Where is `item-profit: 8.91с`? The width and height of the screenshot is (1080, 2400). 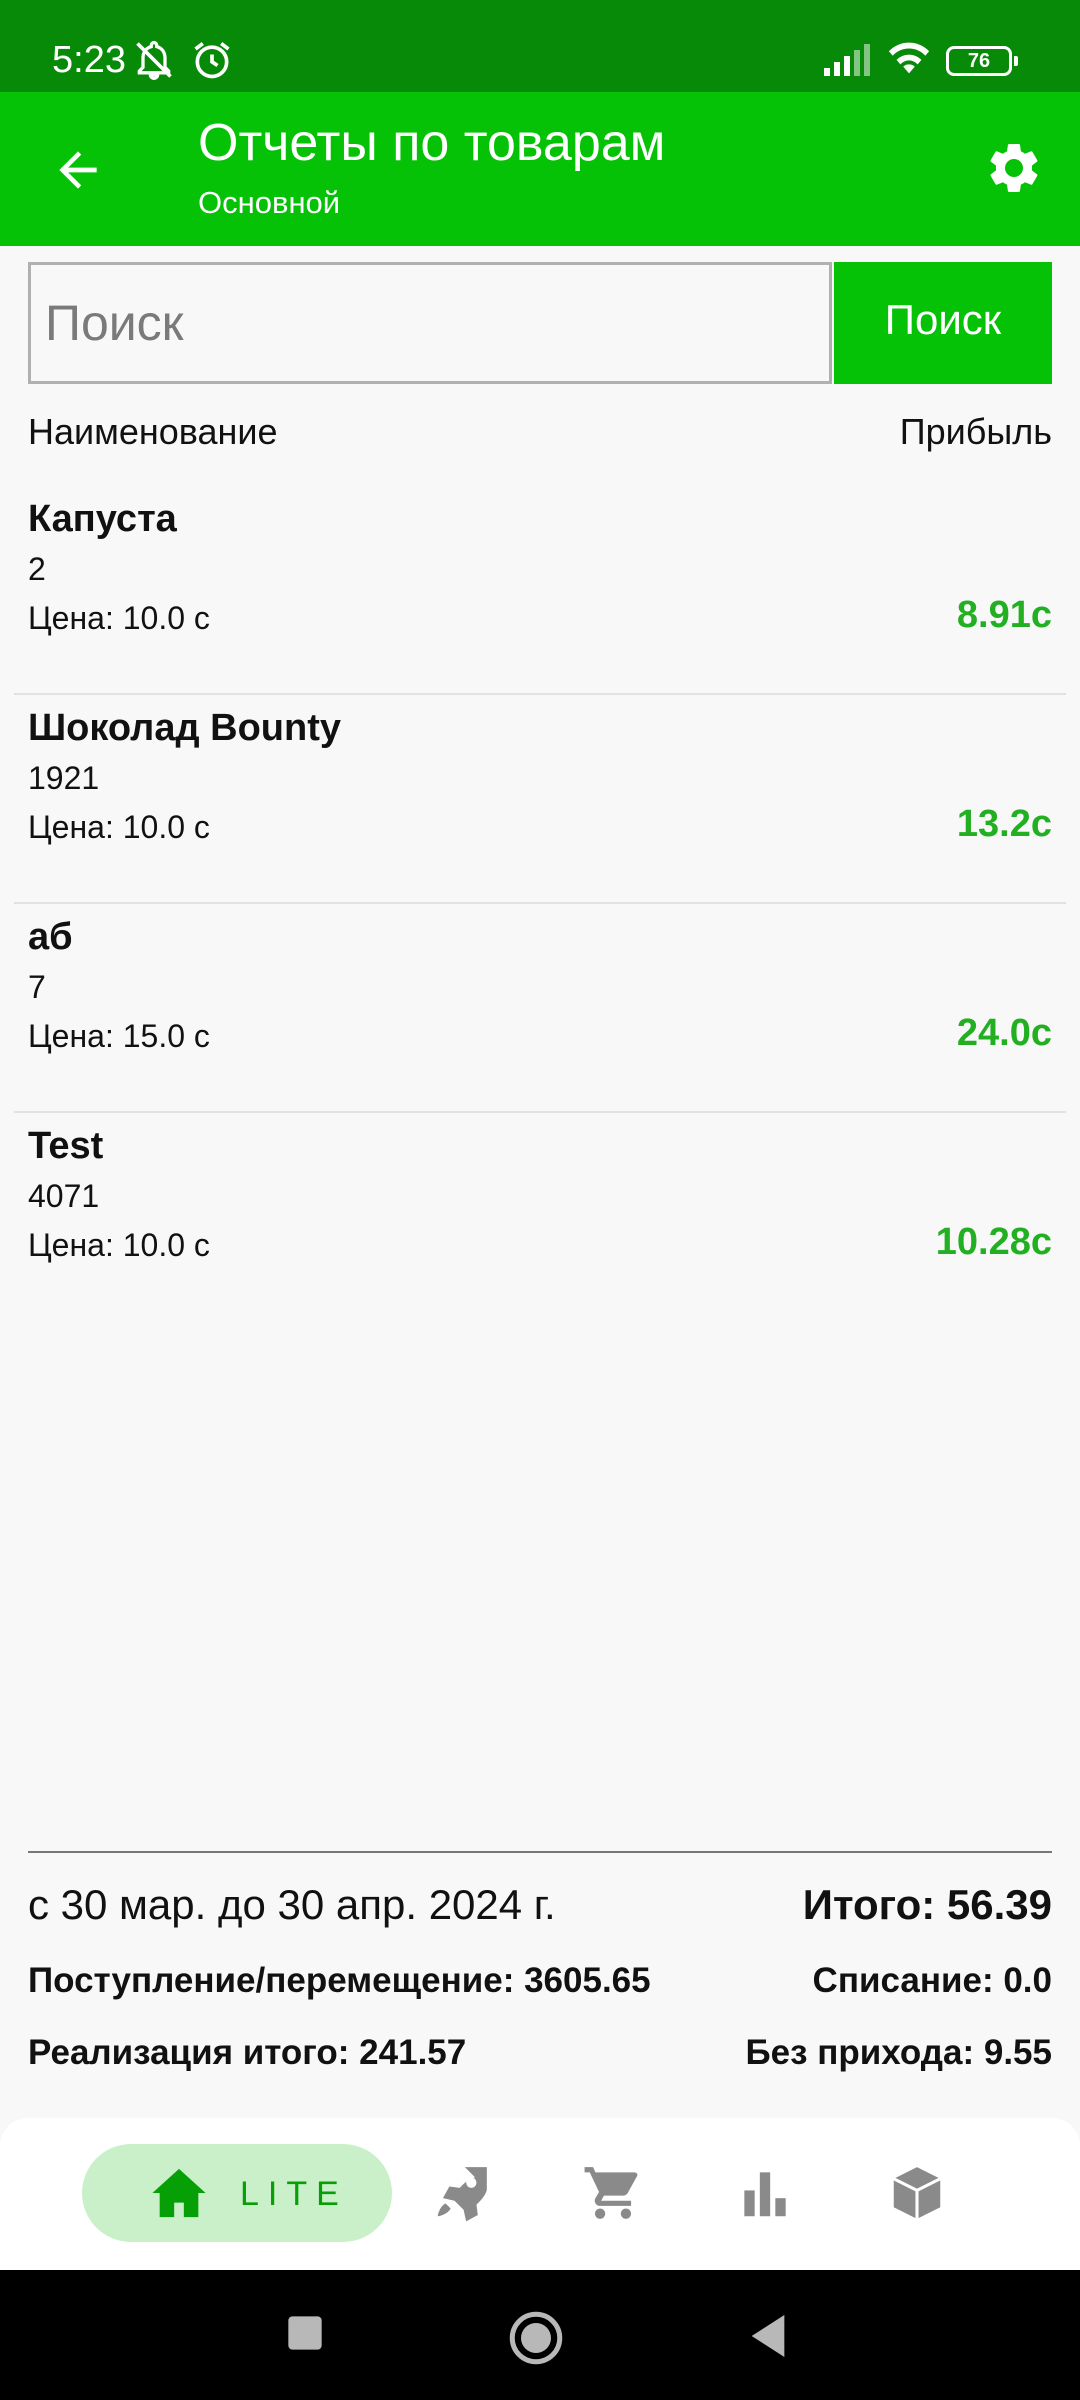
item-profit: 8.91с is located at coordinates (1004, 615).